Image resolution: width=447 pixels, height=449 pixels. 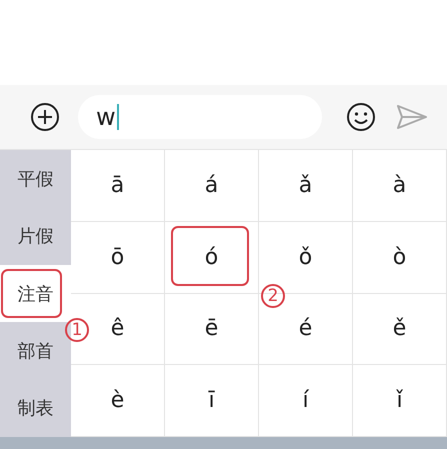 What do you see at coordinates (273, 296) in the screenshot?
I see `step-marker: 2` at bounding box center [273, 296].